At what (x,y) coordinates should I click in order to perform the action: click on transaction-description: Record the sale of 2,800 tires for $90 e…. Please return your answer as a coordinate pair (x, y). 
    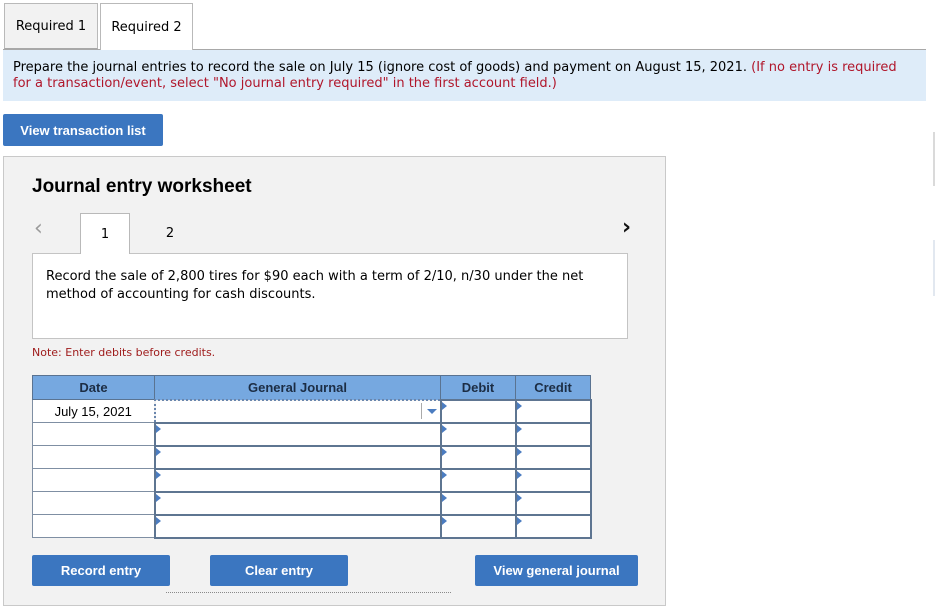
    Looking at the image, I should click on (330, 296).